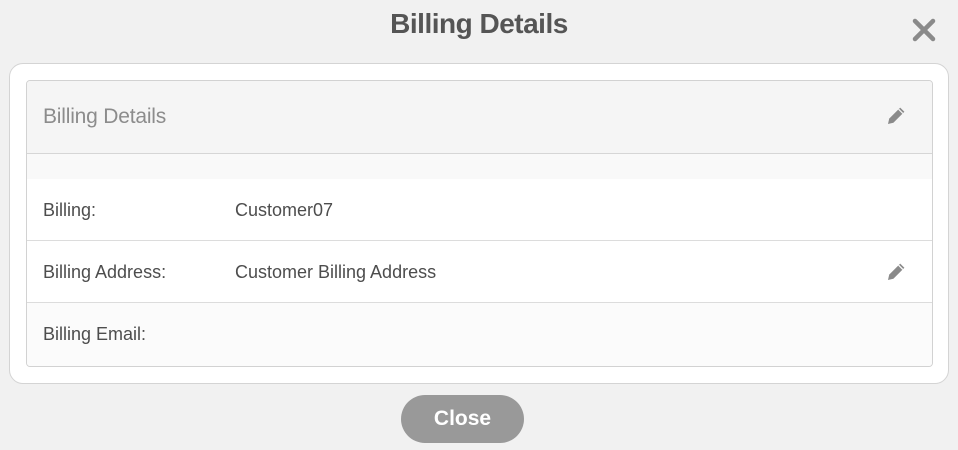 The width and height of the screenshot is (958, 450). What do you see at coordinates (479, 334) in the screenshot?
I see `billing-email-row: Billing Email:` at bounding box center [479, 334].